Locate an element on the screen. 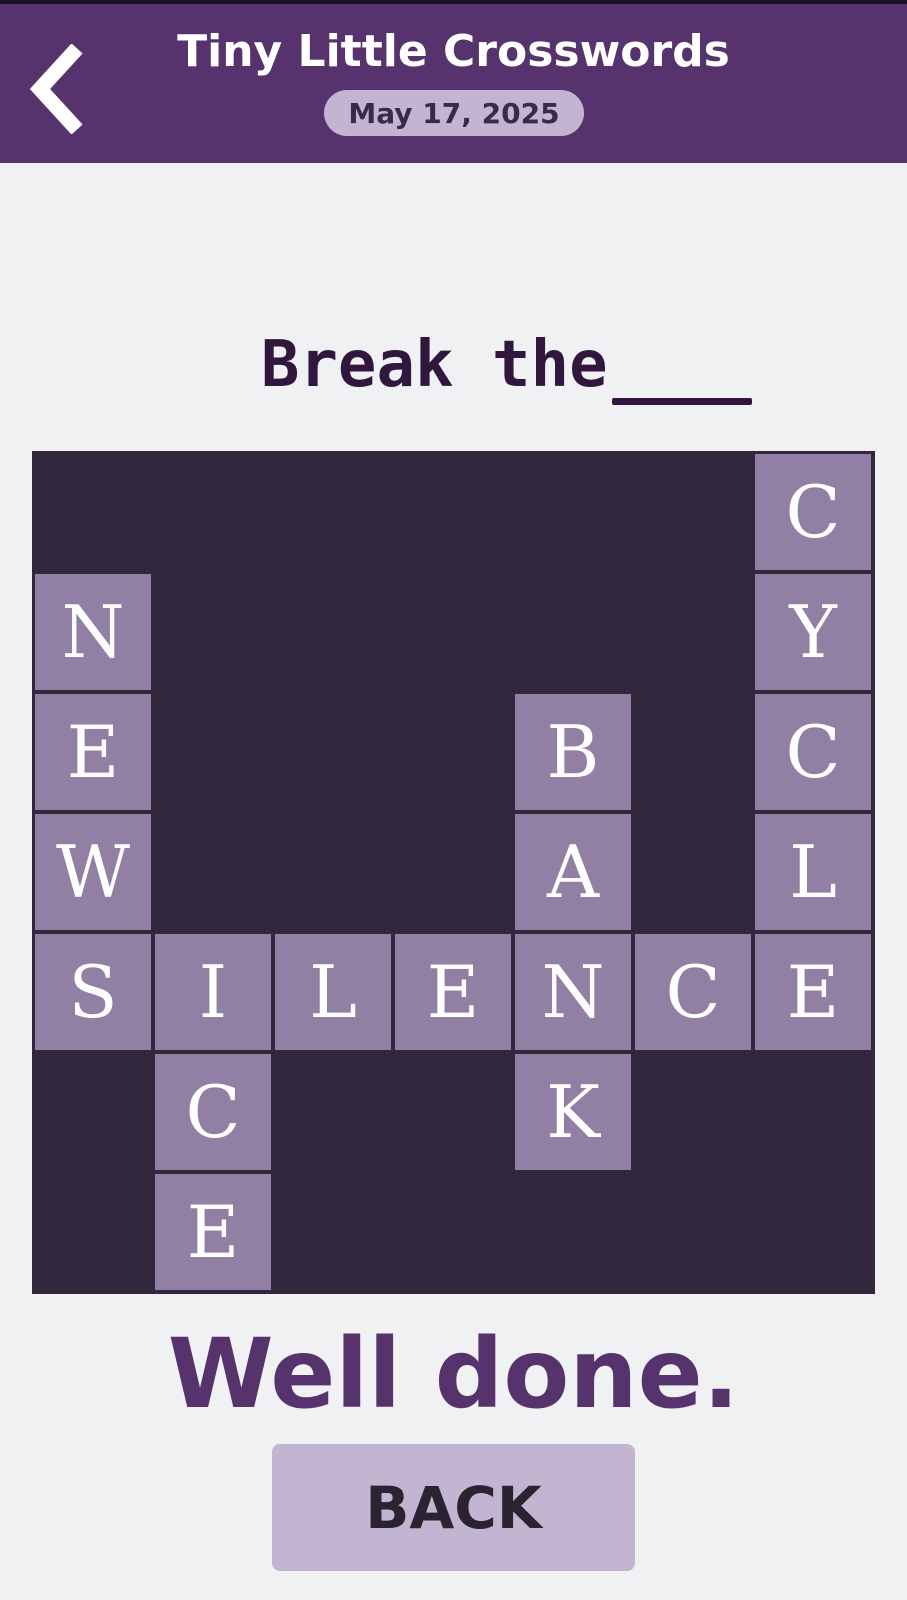 This screenshot has height=1600, width=907. clue-text: Break the is located at coordinates (453, 365).